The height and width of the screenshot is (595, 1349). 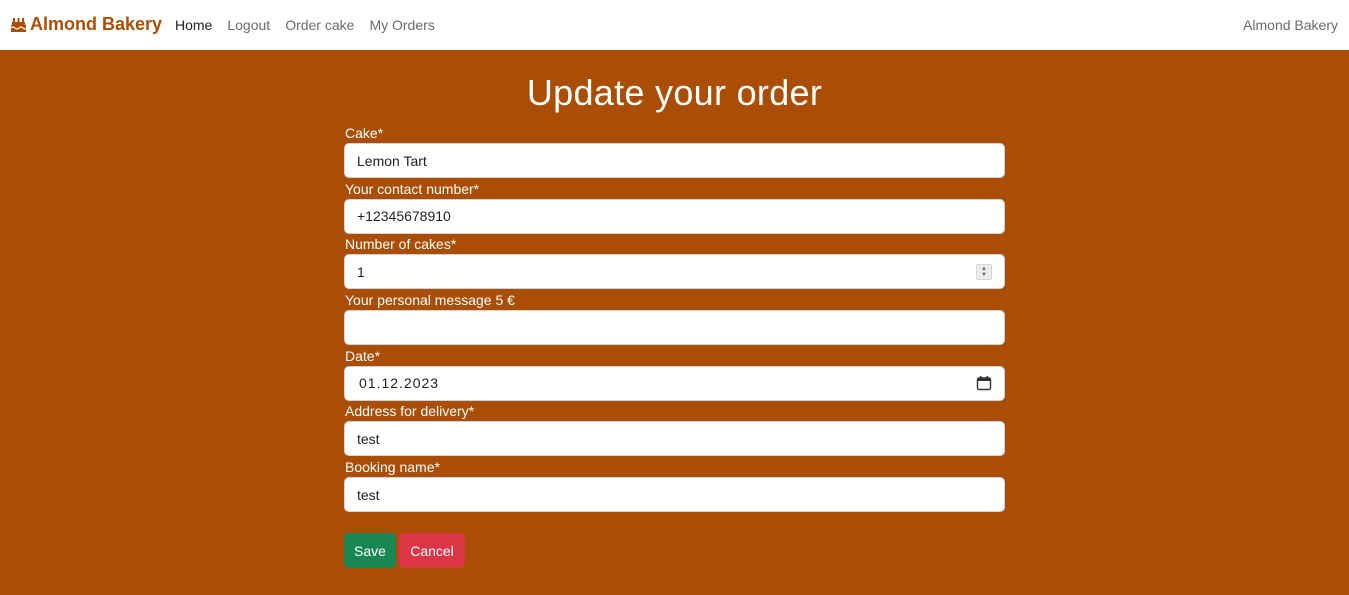 What do you see at coordinates (674, 92) in the screenshot?
I see `page-title: Update your order` at bounding box center [674, 92].